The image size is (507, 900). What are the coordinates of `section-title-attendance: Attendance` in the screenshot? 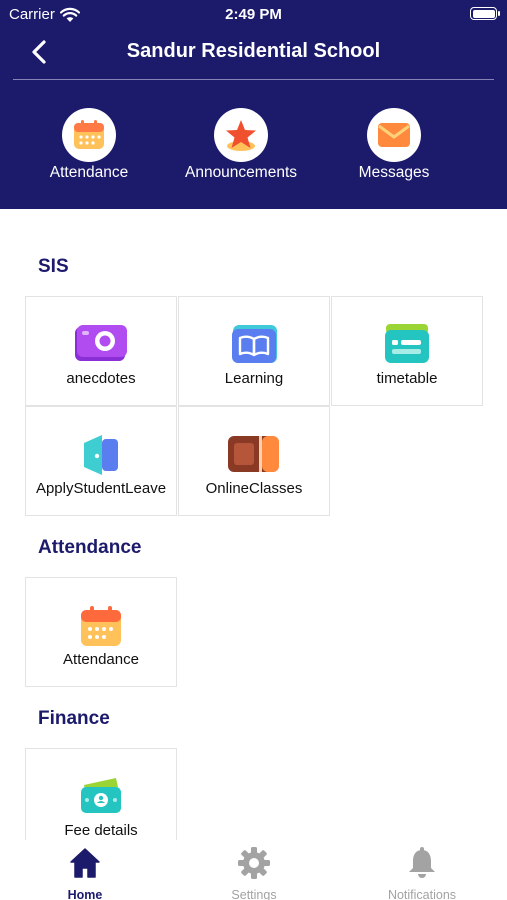 It's located at (90, 547).